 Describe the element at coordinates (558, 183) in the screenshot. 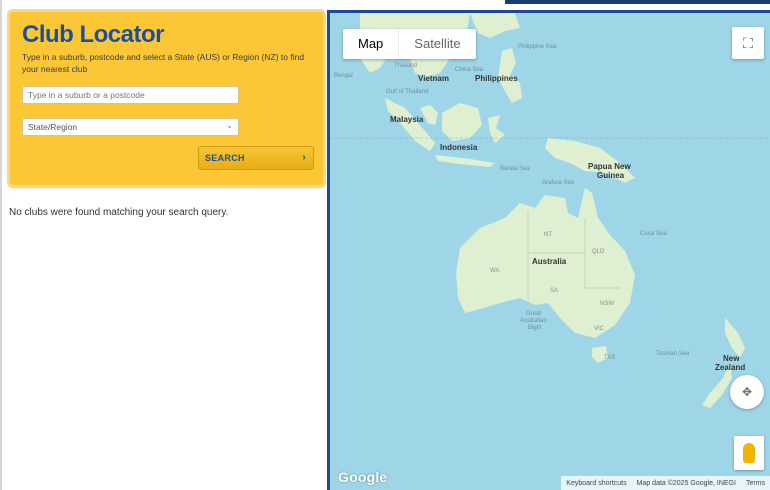

I see `label-arafura-sea: Arafura Sea` at that location.